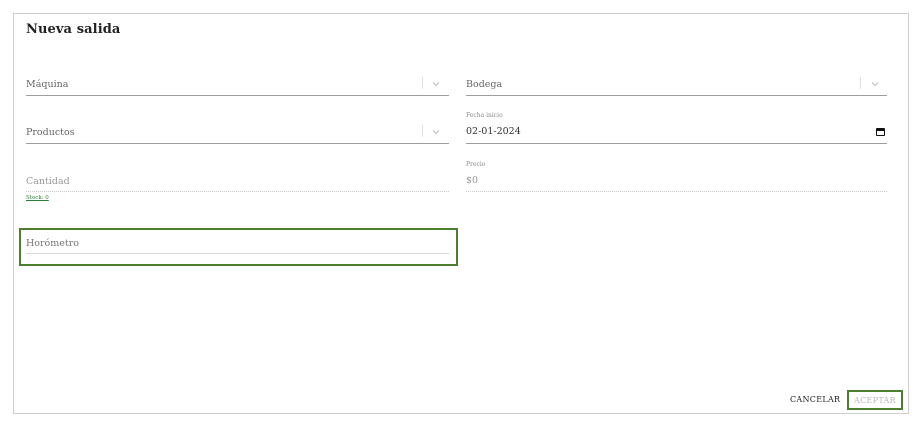 Image resolution: width=922 pixels, height=431 pixels. What do you see at coordinates (73, 29) in the screenshot?
I see `dialog-title: Nueva salida` at bounding box center [73, 29].